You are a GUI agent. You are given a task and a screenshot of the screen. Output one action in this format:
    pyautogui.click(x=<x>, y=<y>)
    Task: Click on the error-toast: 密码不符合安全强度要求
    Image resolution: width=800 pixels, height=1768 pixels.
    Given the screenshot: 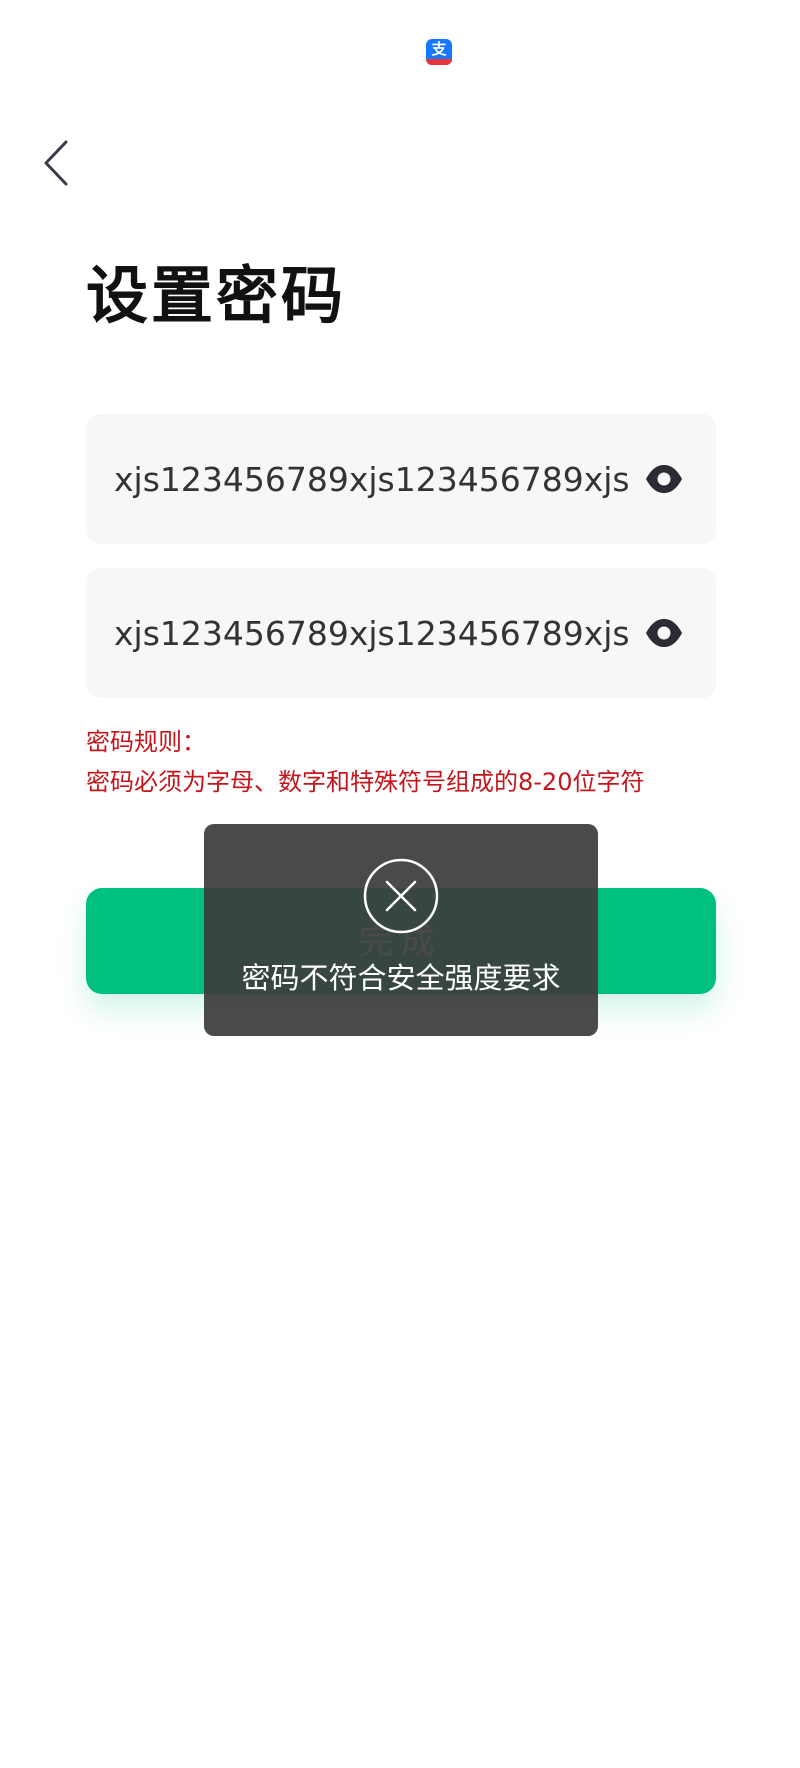 What is the action you would take?
    pyautogui.click(x=401, y=930)
    